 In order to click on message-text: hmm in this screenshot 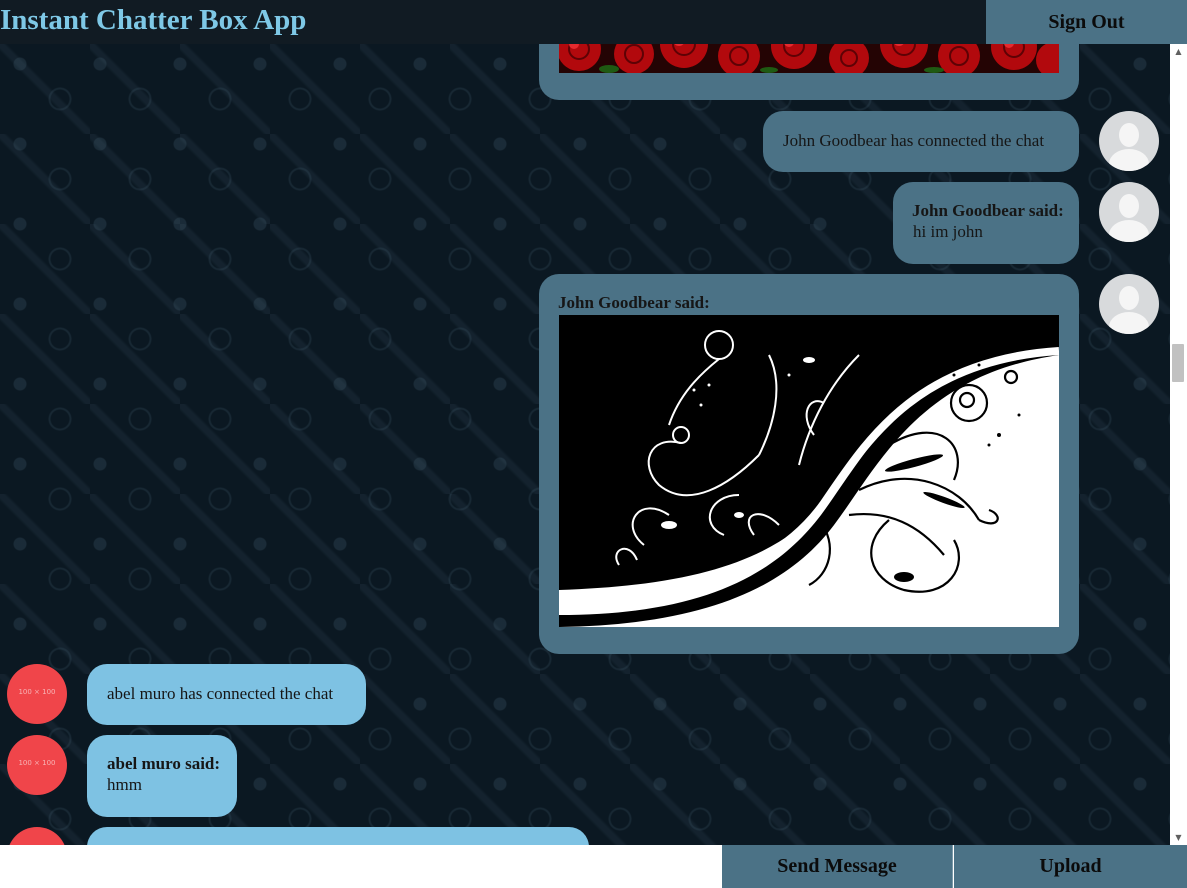, I will do `click(124, 784)`.